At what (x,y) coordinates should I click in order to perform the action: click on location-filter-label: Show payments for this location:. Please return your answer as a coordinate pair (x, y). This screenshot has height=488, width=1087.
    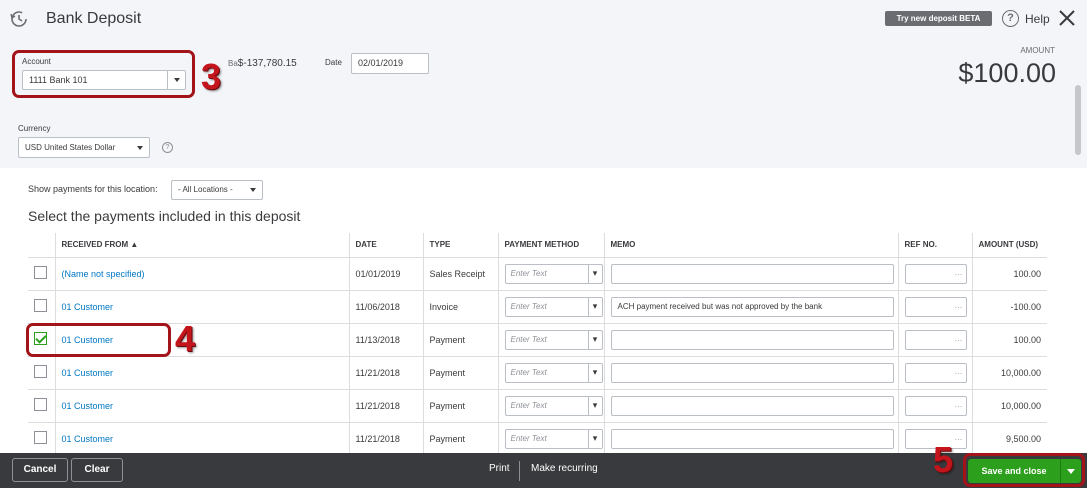
    Looking at the image, I should click on (93, 189).